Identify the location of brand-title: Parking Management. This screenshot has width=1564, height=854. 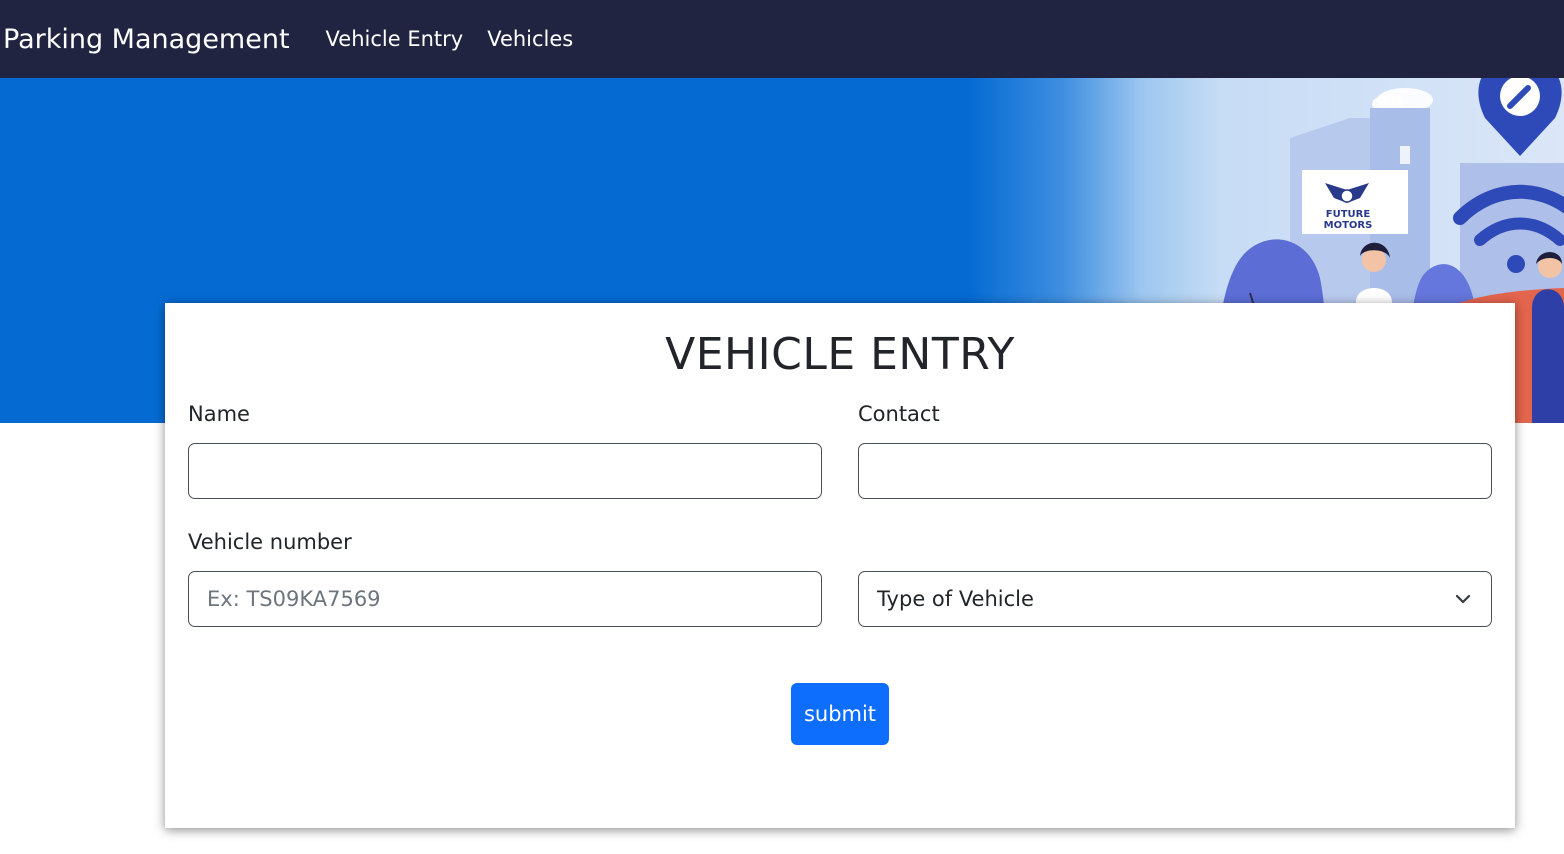
(146, 39).